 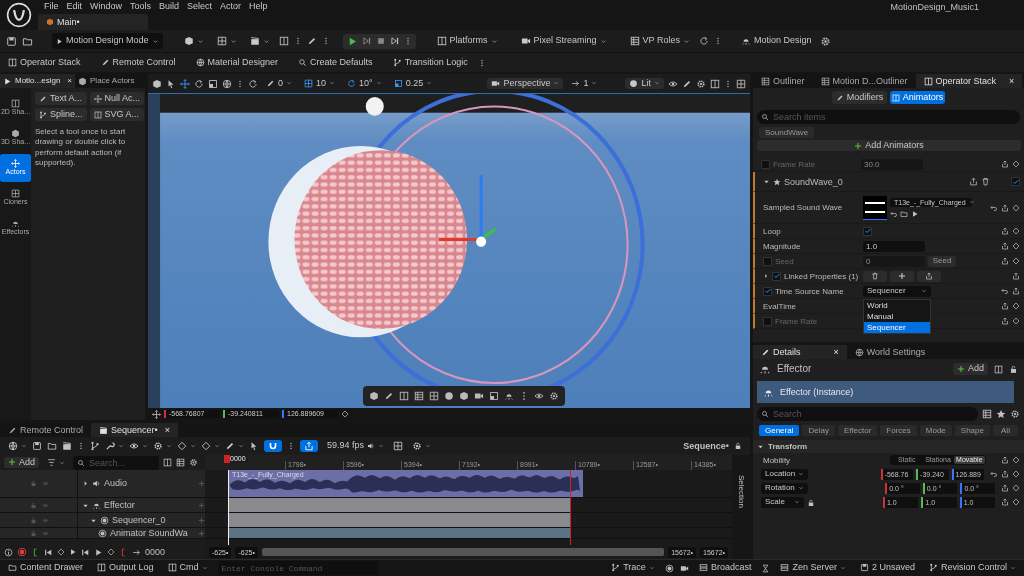 What do you see at coordinates (74, 7) in the screenshot?
I see `menu-item: Edit` at bounding box center [74, 7].